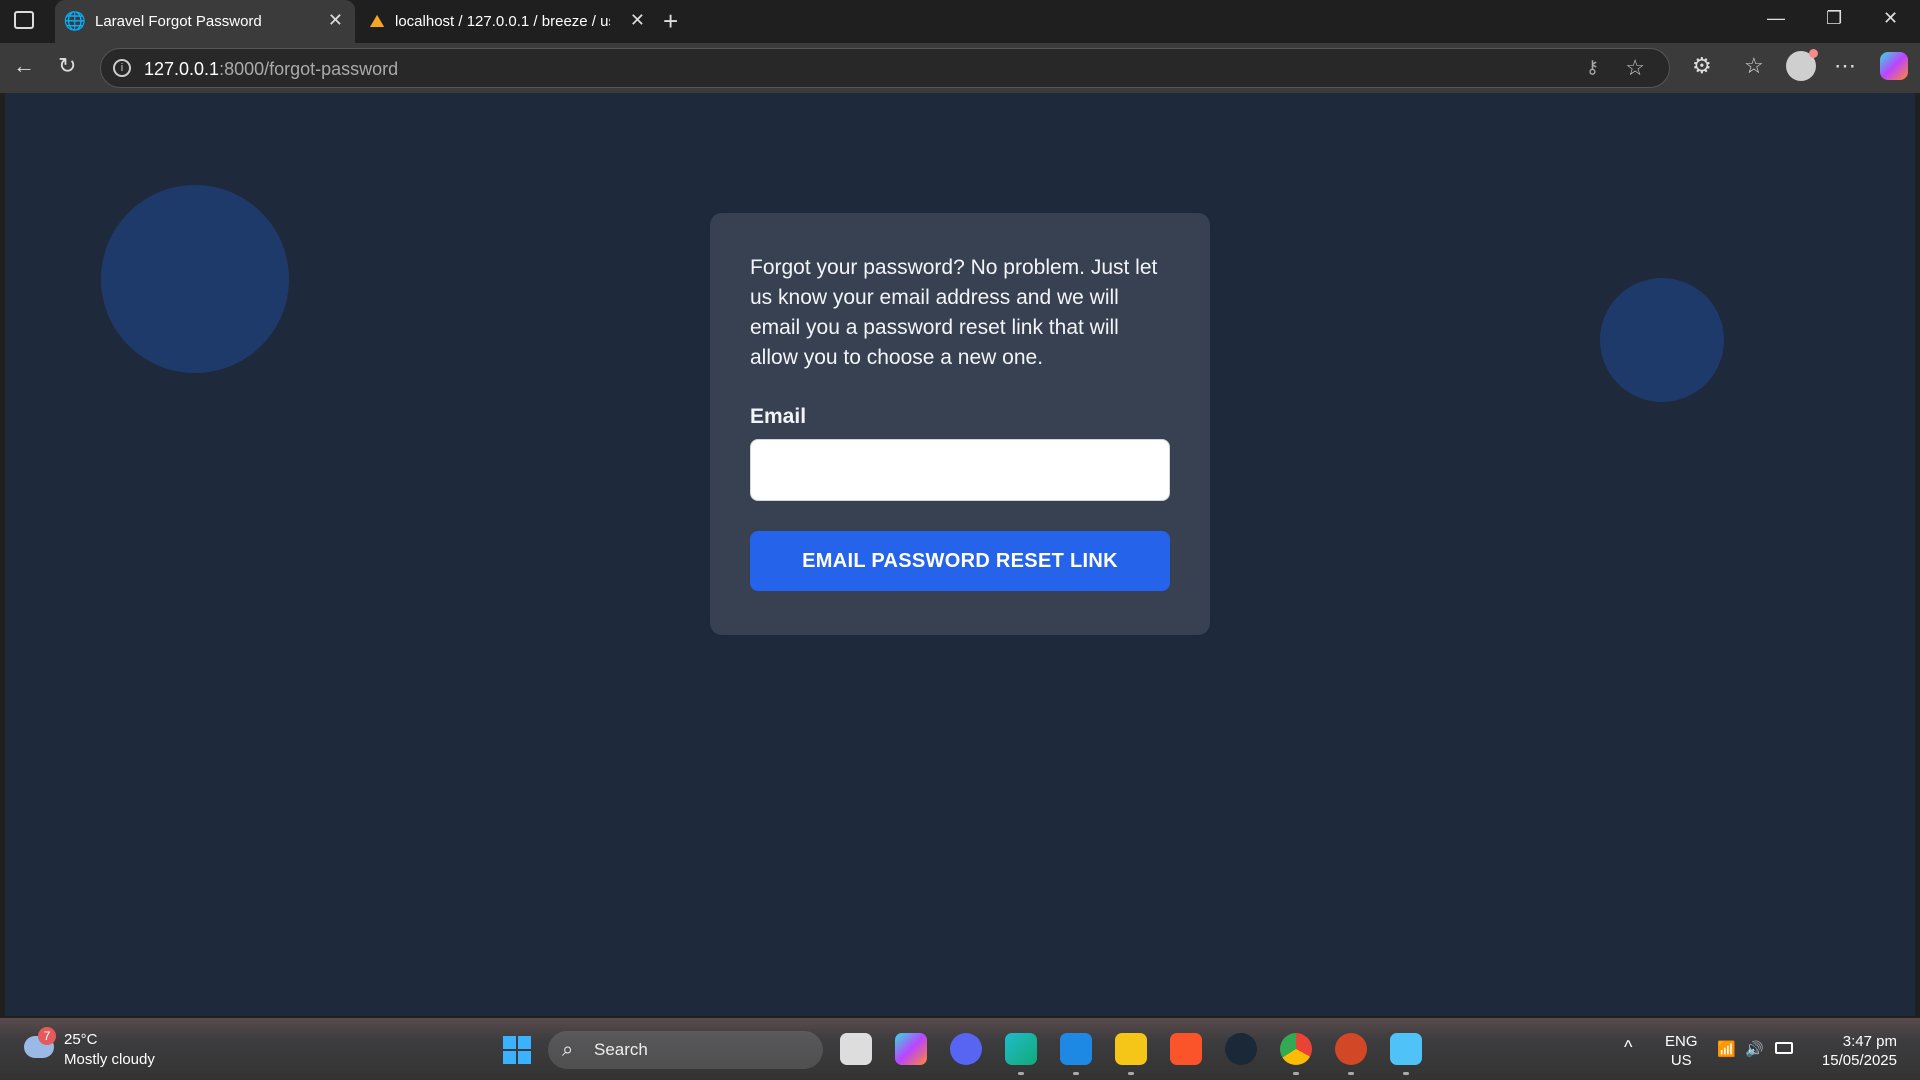 This screenshot has height=1080, width=1920. What do you see at coordinates (517, 1050) in the screenshot?
I see `windows-start-icon` at bounding box center [517, 1050].